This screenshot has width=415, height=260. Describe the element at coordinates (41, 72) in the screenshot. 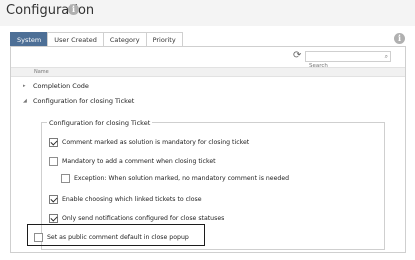

I see `column-header-name: Name` at that location.